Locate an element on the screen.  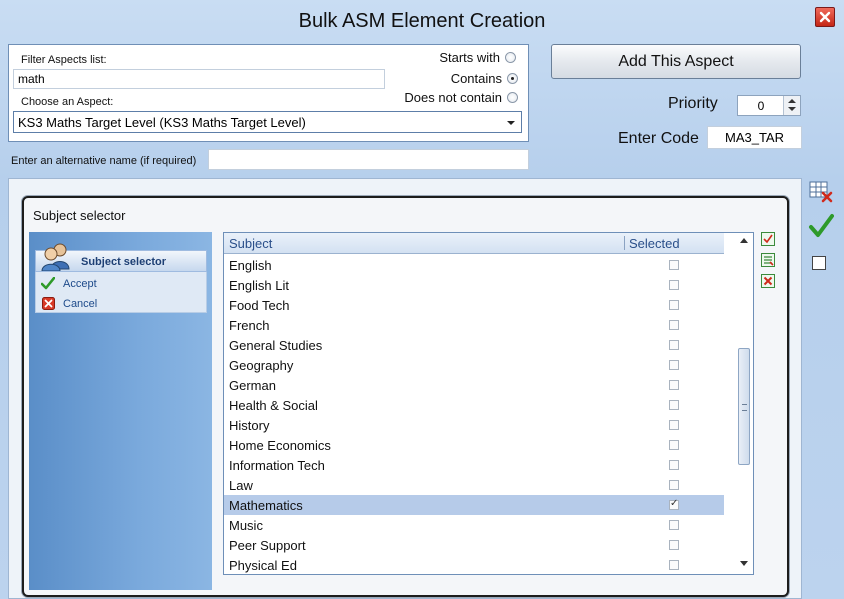
subject-name: General Studies is located at coordinates (276, 345).